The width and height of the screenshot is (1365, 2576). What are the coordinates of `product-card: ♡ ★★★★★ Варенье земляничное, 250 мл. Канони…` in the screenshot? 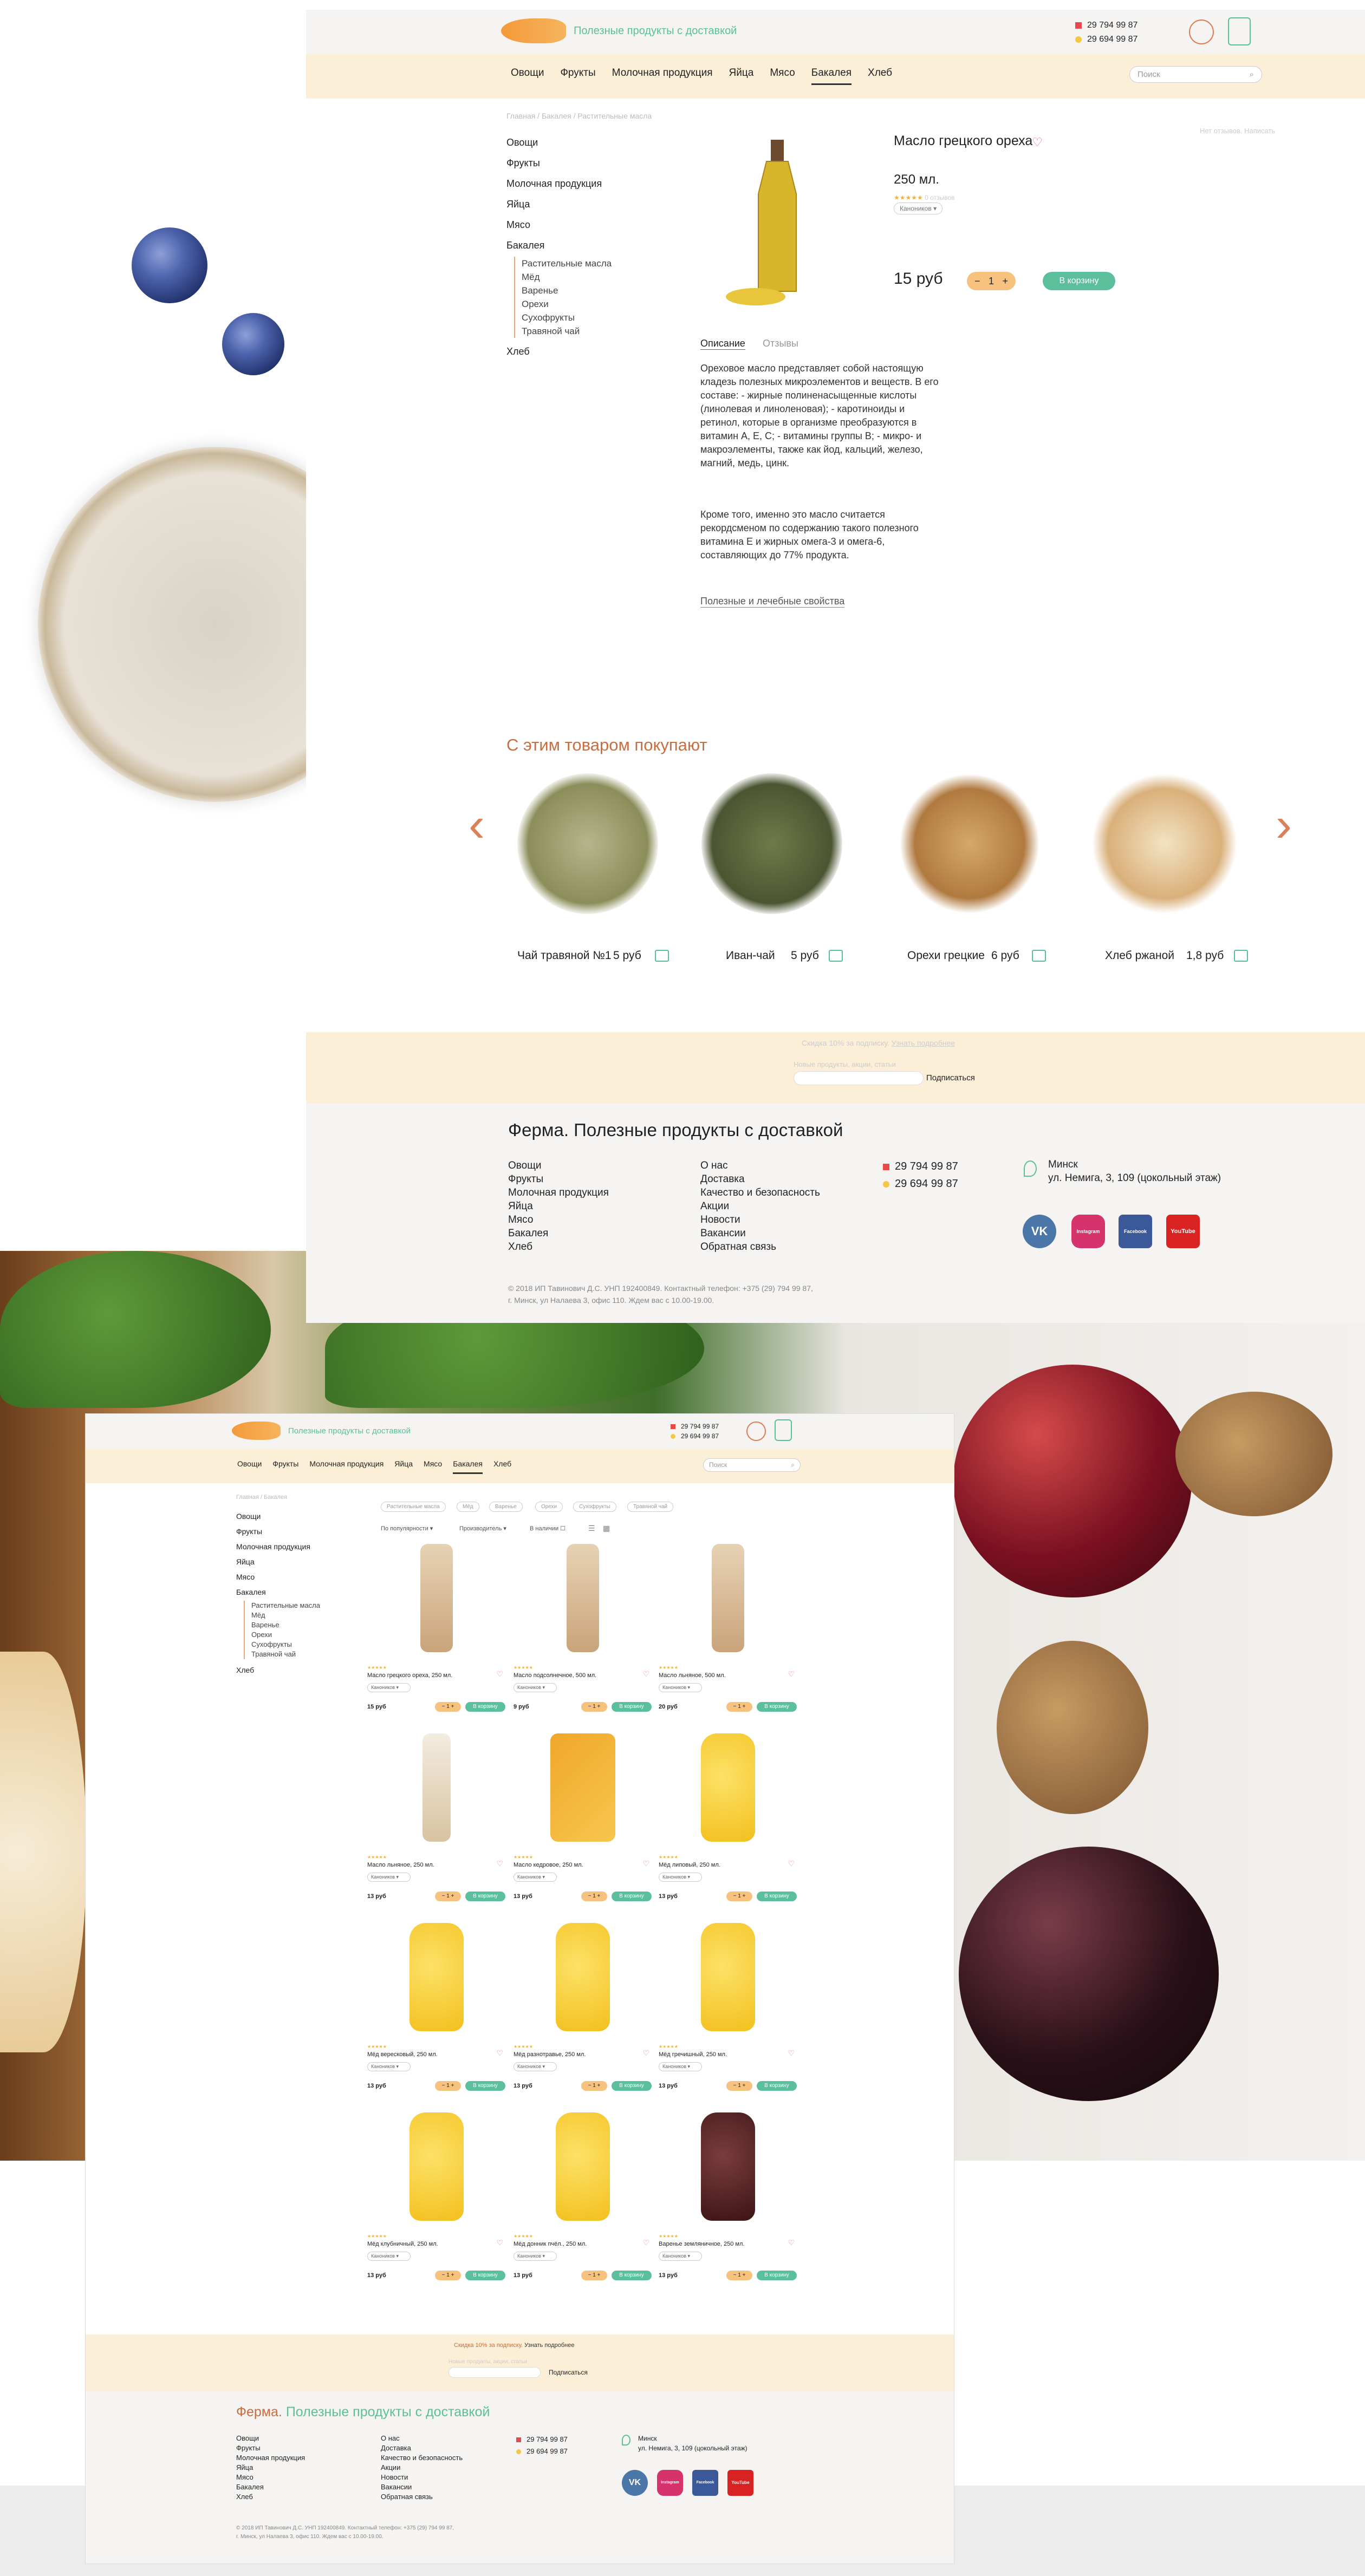 It's located at (728, 2196).